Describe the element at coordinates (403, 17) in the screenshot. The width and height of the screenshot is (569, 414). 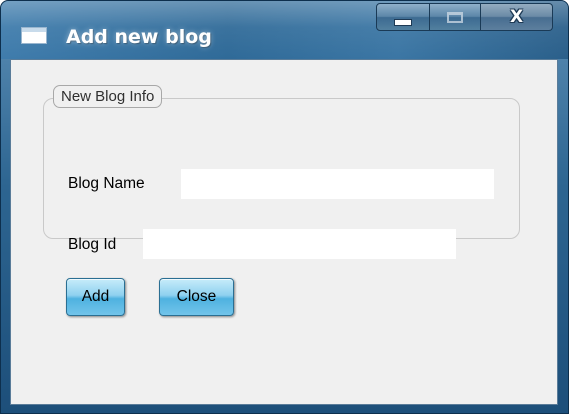
I see `minimize-button` at that location.